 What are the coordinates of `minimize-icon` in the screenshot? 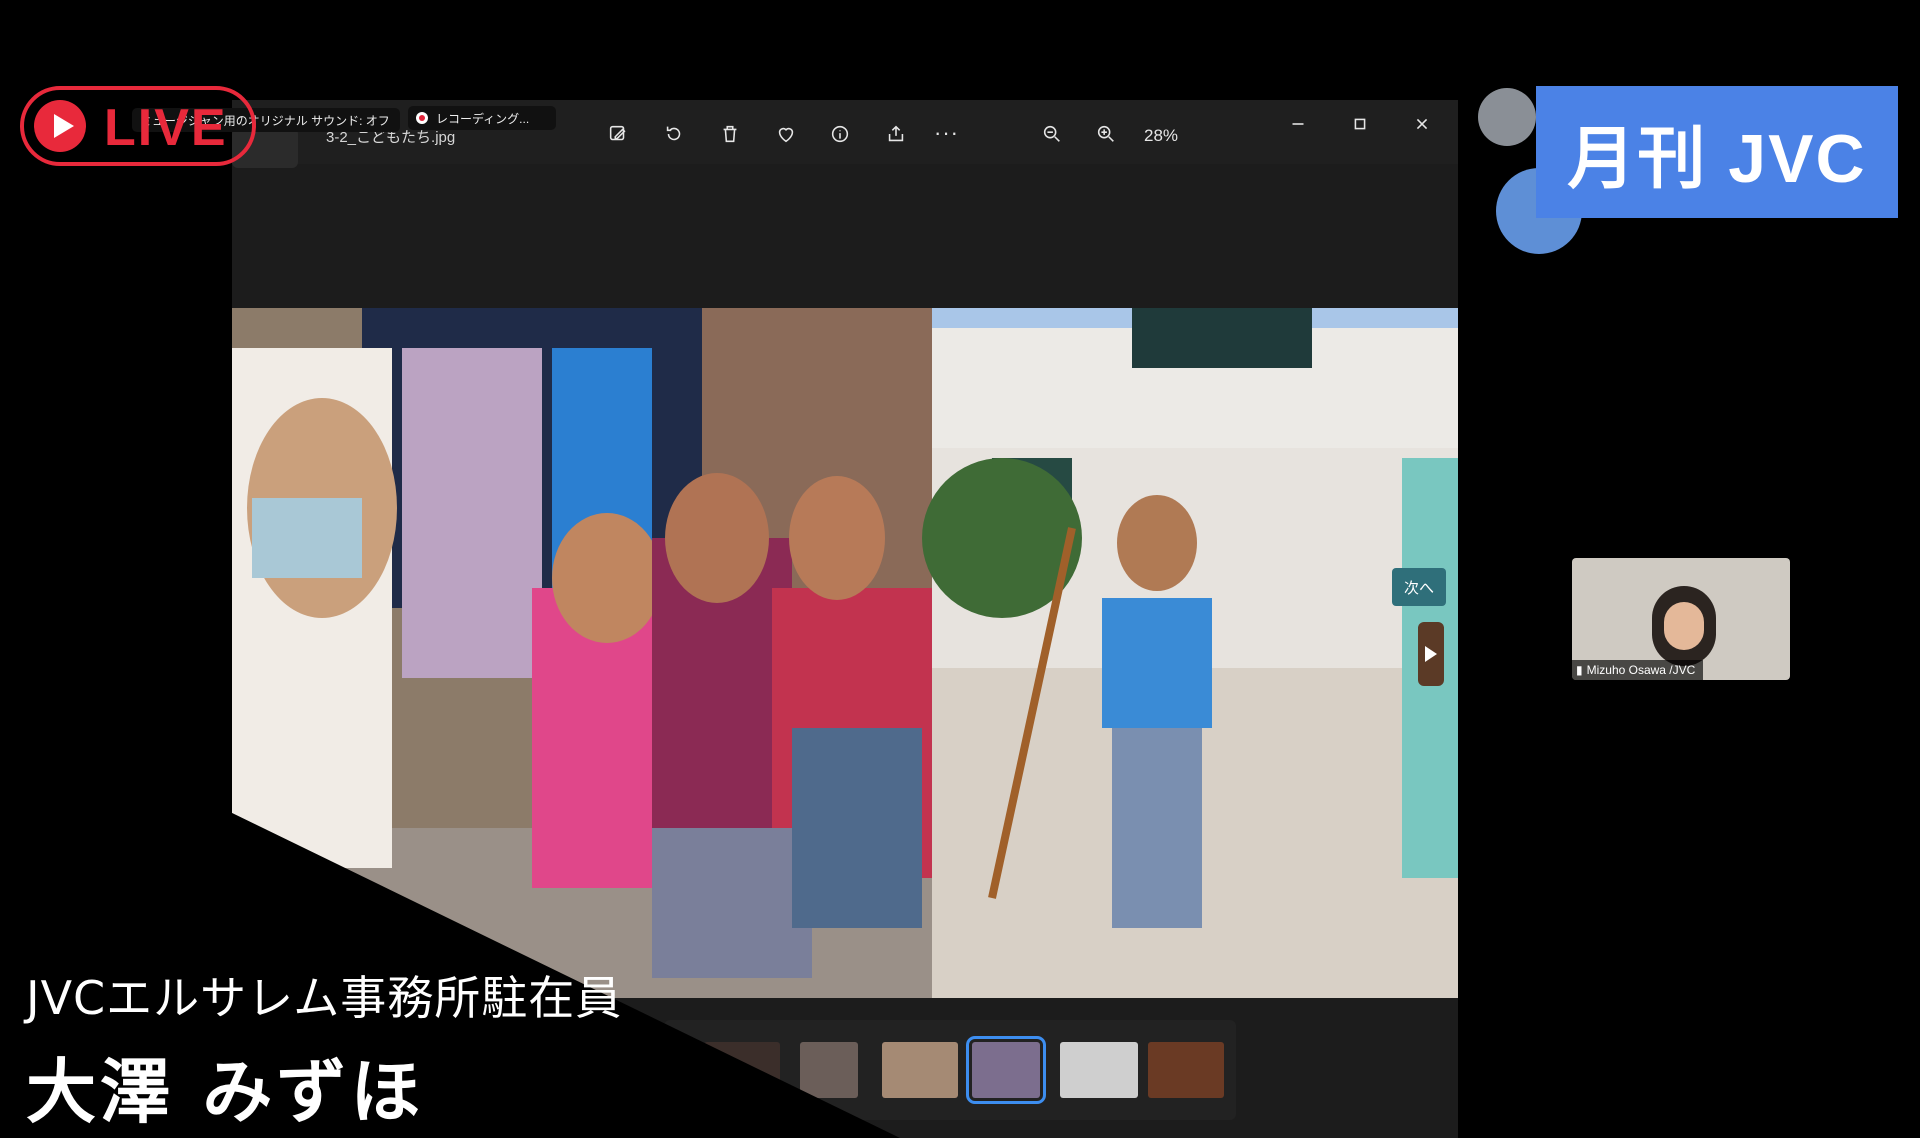 It's located at (1298, 124).